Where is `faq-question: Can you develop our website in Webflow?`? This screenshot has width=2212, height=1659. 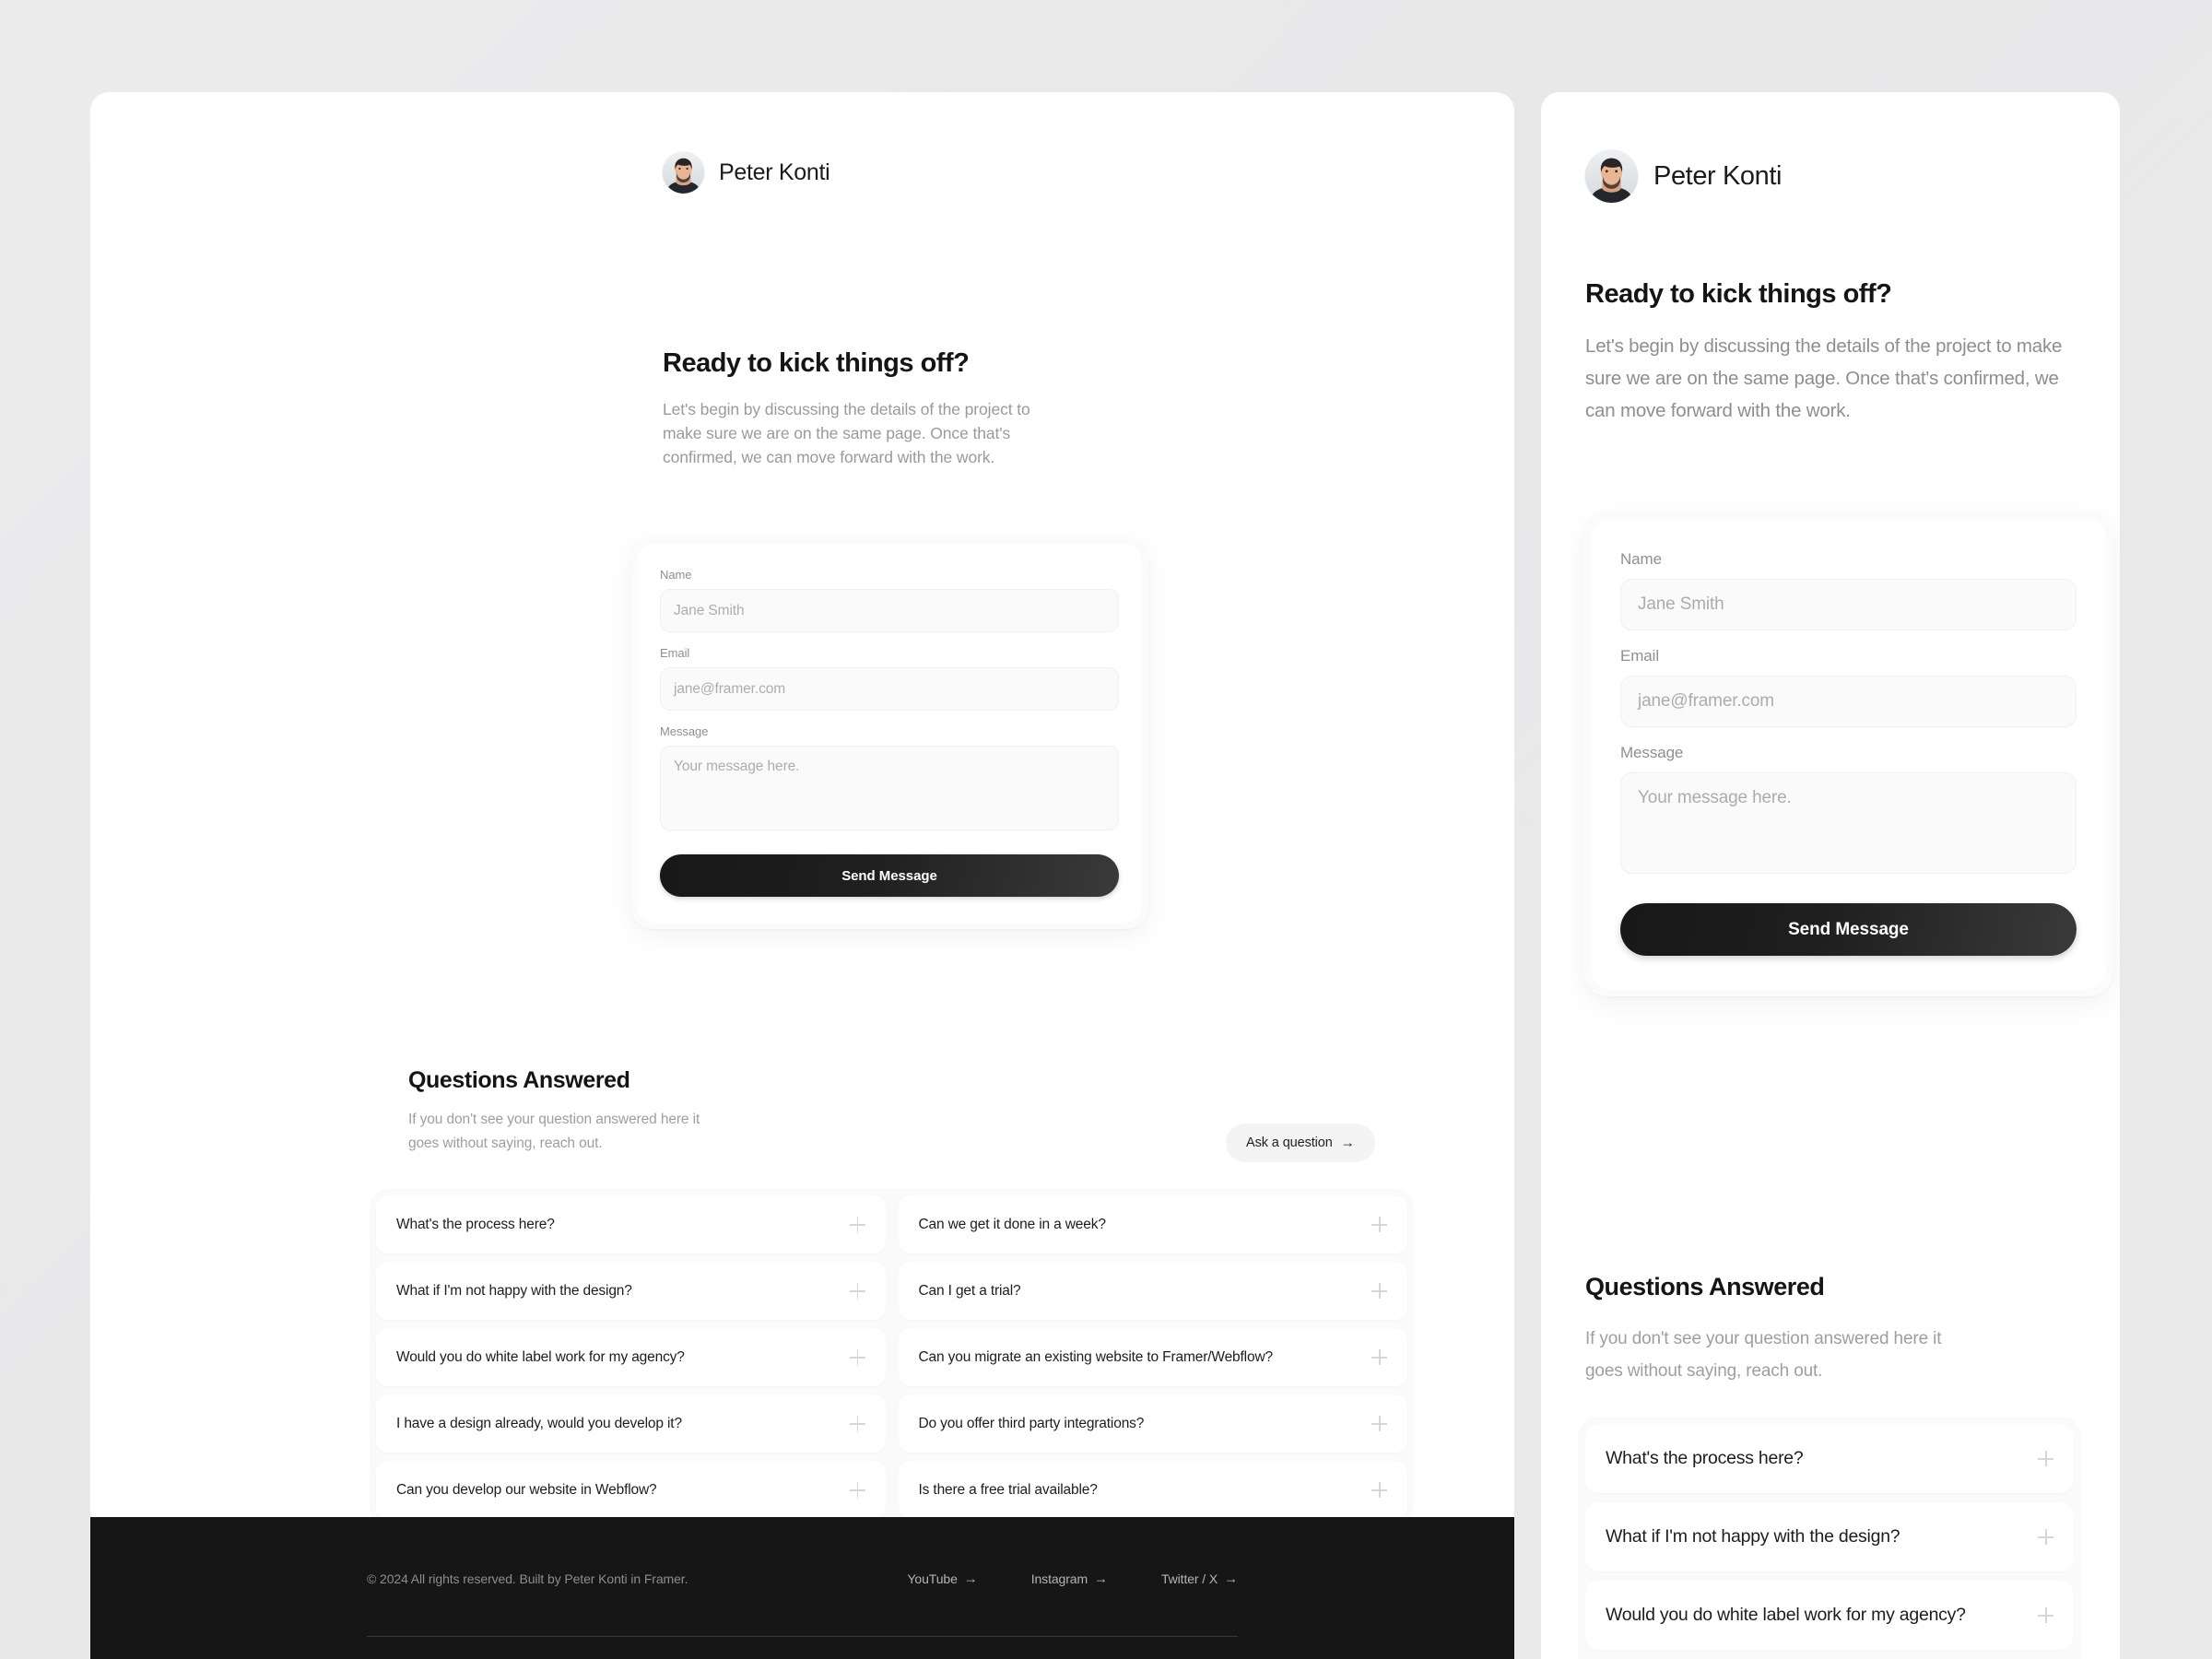
faq-question: Can you develop our website in Webflow? is located at coordinates (526, 1489).